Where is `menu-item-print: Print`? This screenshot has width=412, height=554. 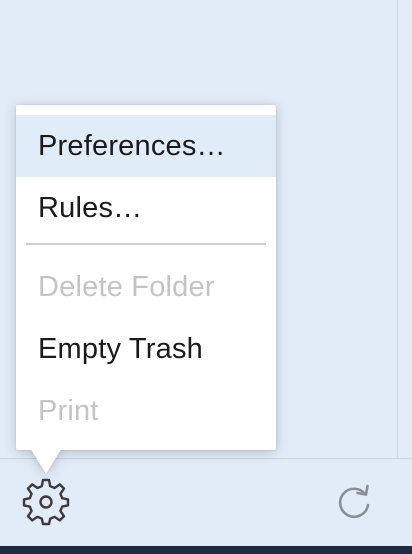 menu-item-print: Print is located at coordinates (146, 411).